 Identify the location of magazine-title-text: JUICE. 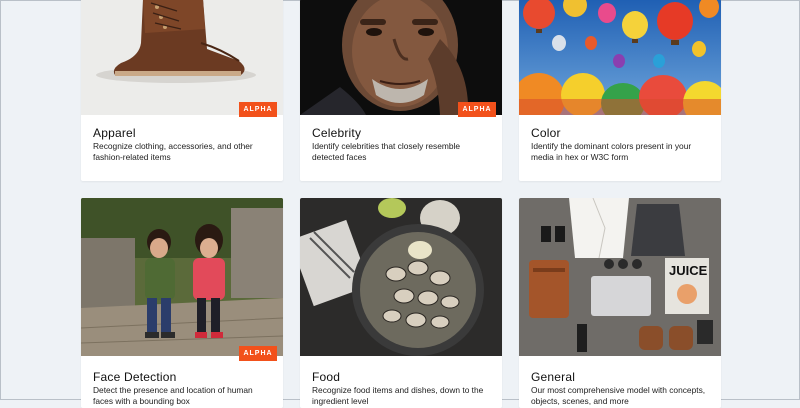
(688, 270).